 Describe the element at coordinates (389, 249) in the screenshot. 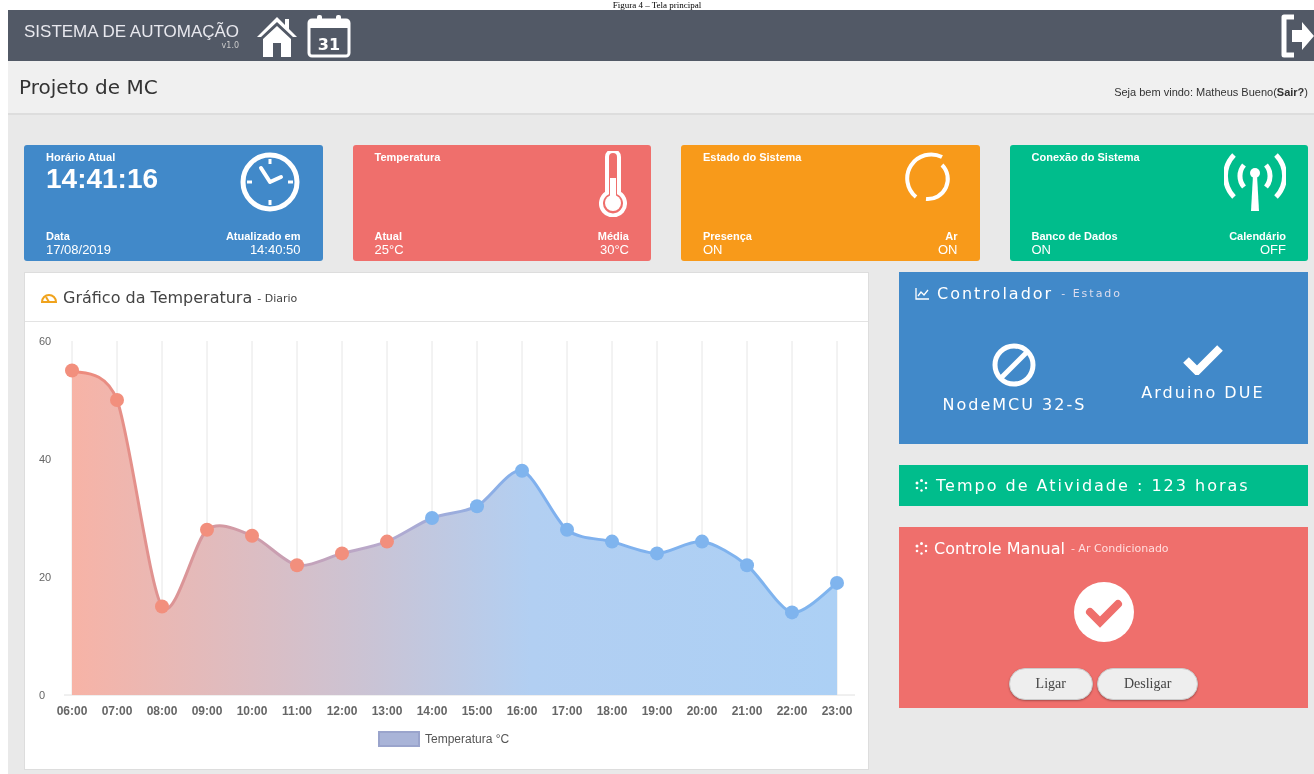

I see `card-value: 25°C` at that location.